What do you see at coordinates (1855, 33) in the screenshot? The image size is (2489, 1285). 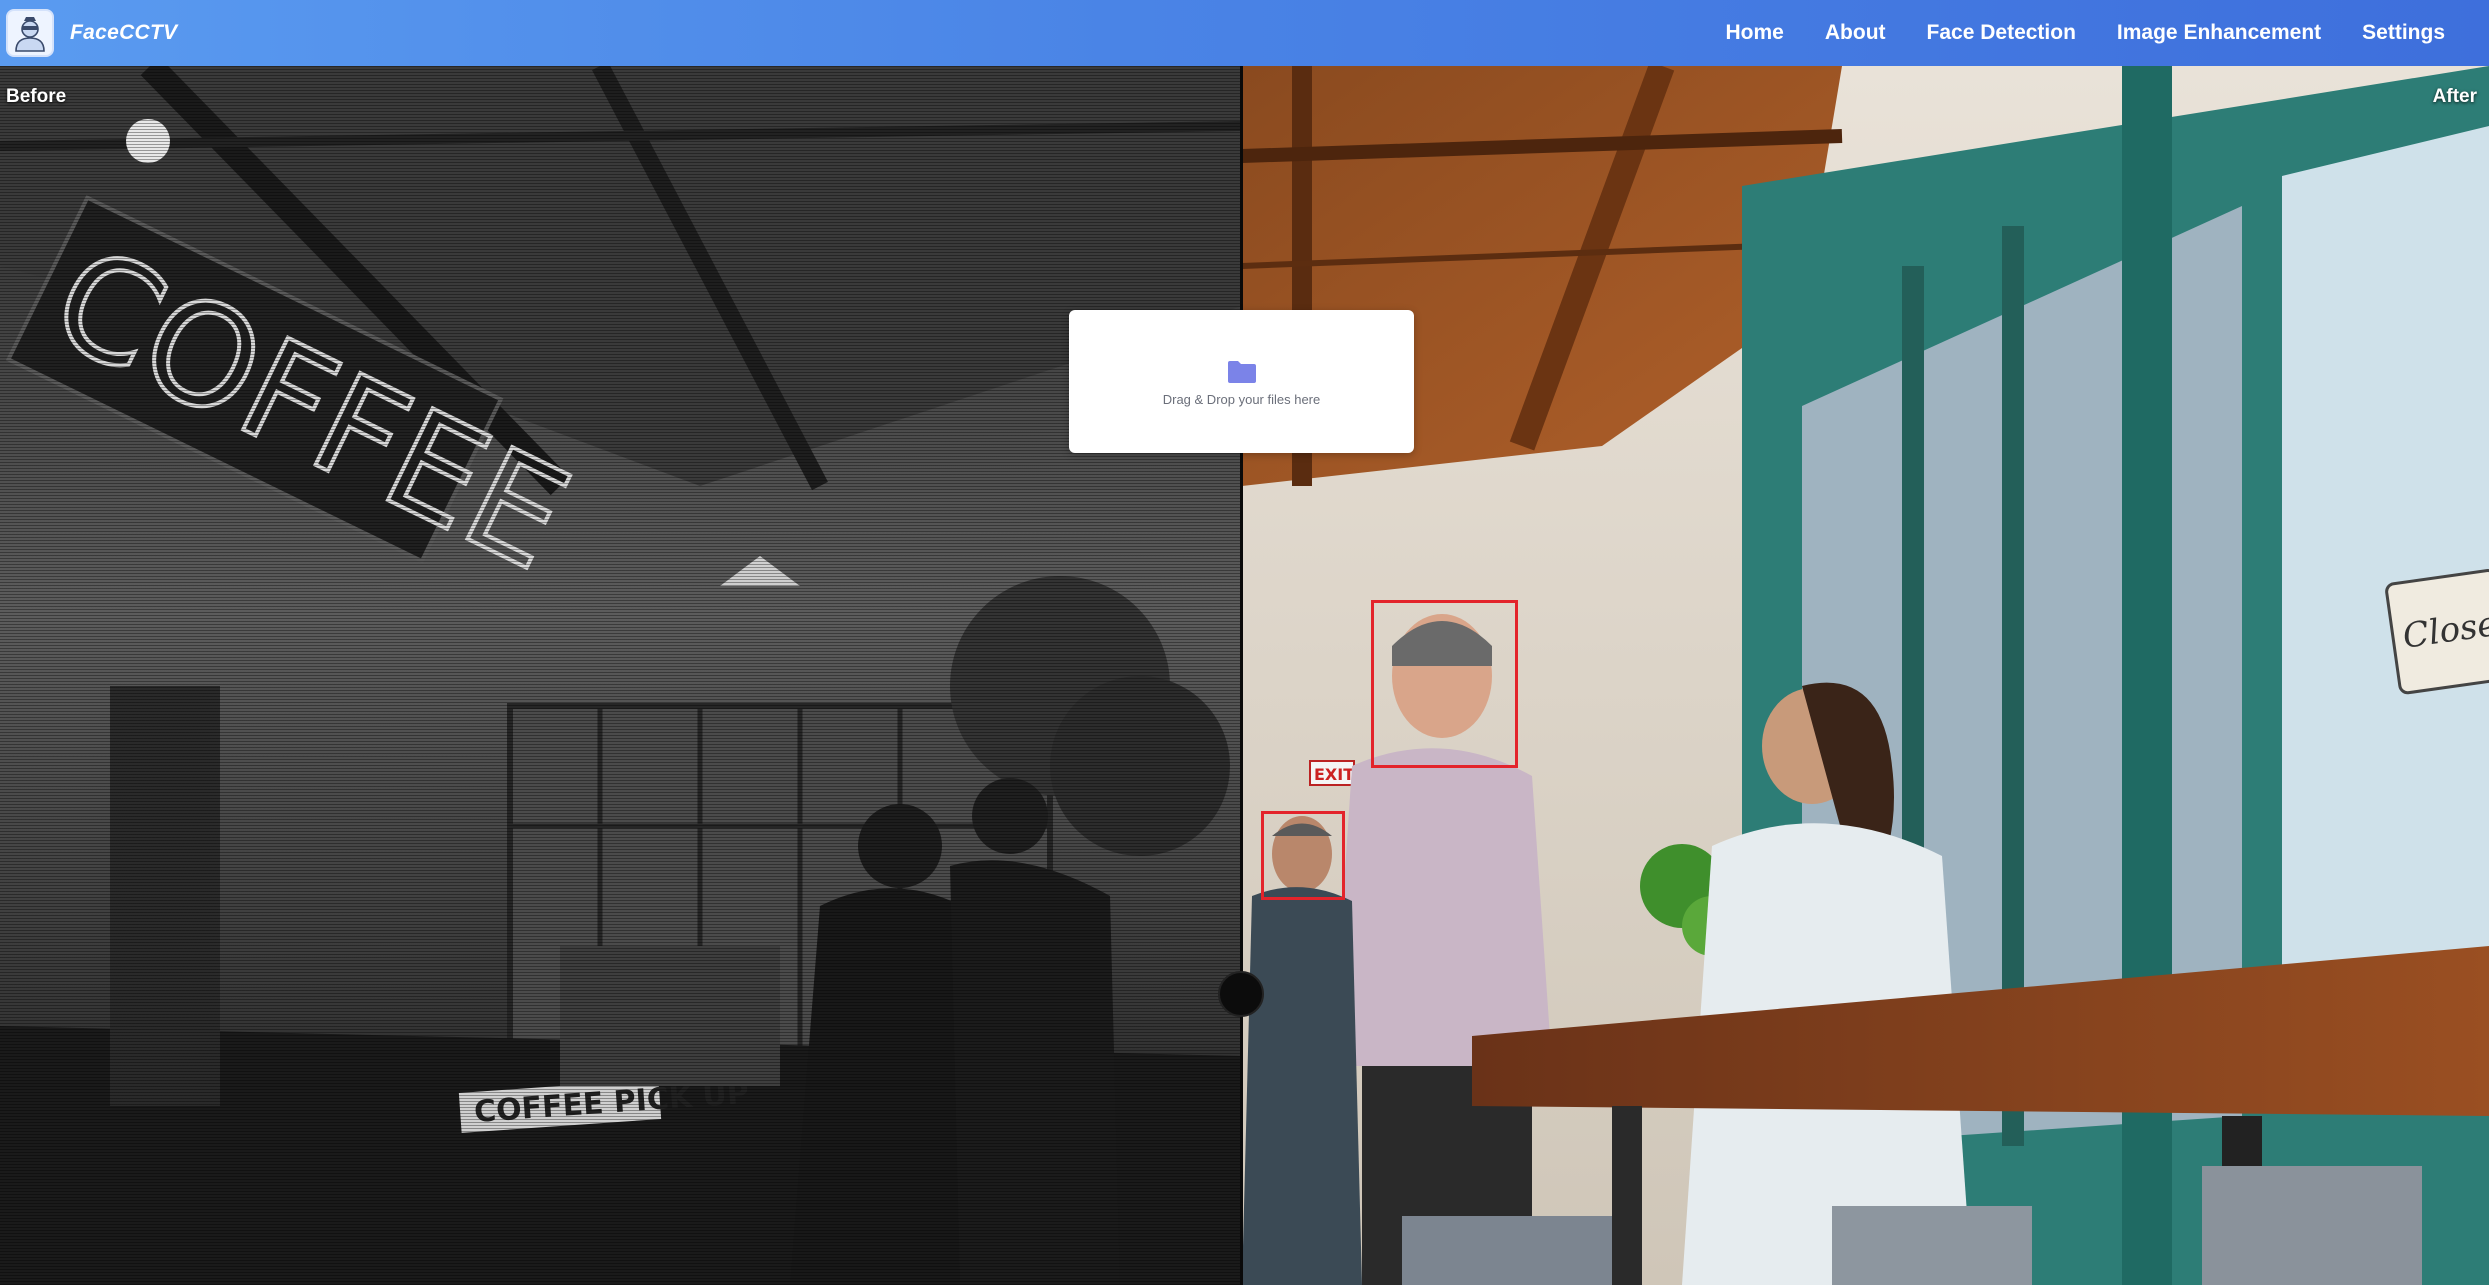 I see `nav-about: About` at bounding box center [1855, 33].